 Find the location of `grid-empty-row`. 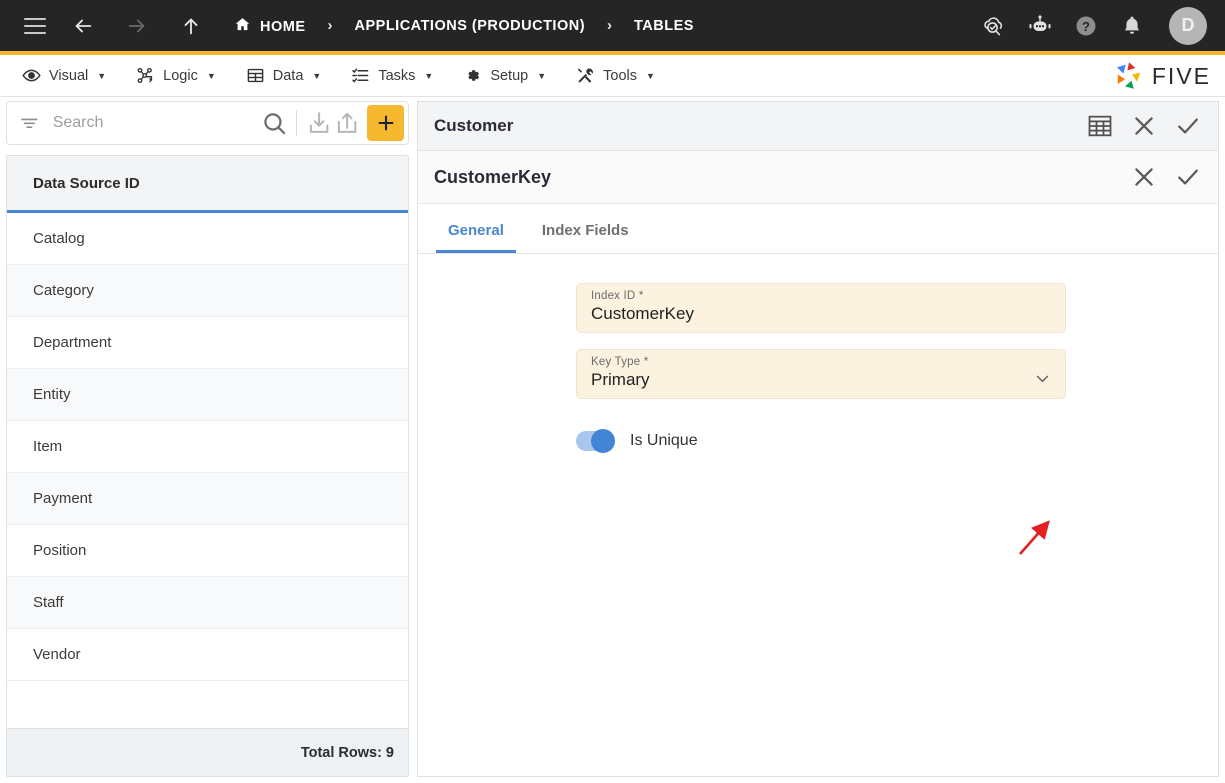

grid-empty-row is located at coordinates (207, 704).